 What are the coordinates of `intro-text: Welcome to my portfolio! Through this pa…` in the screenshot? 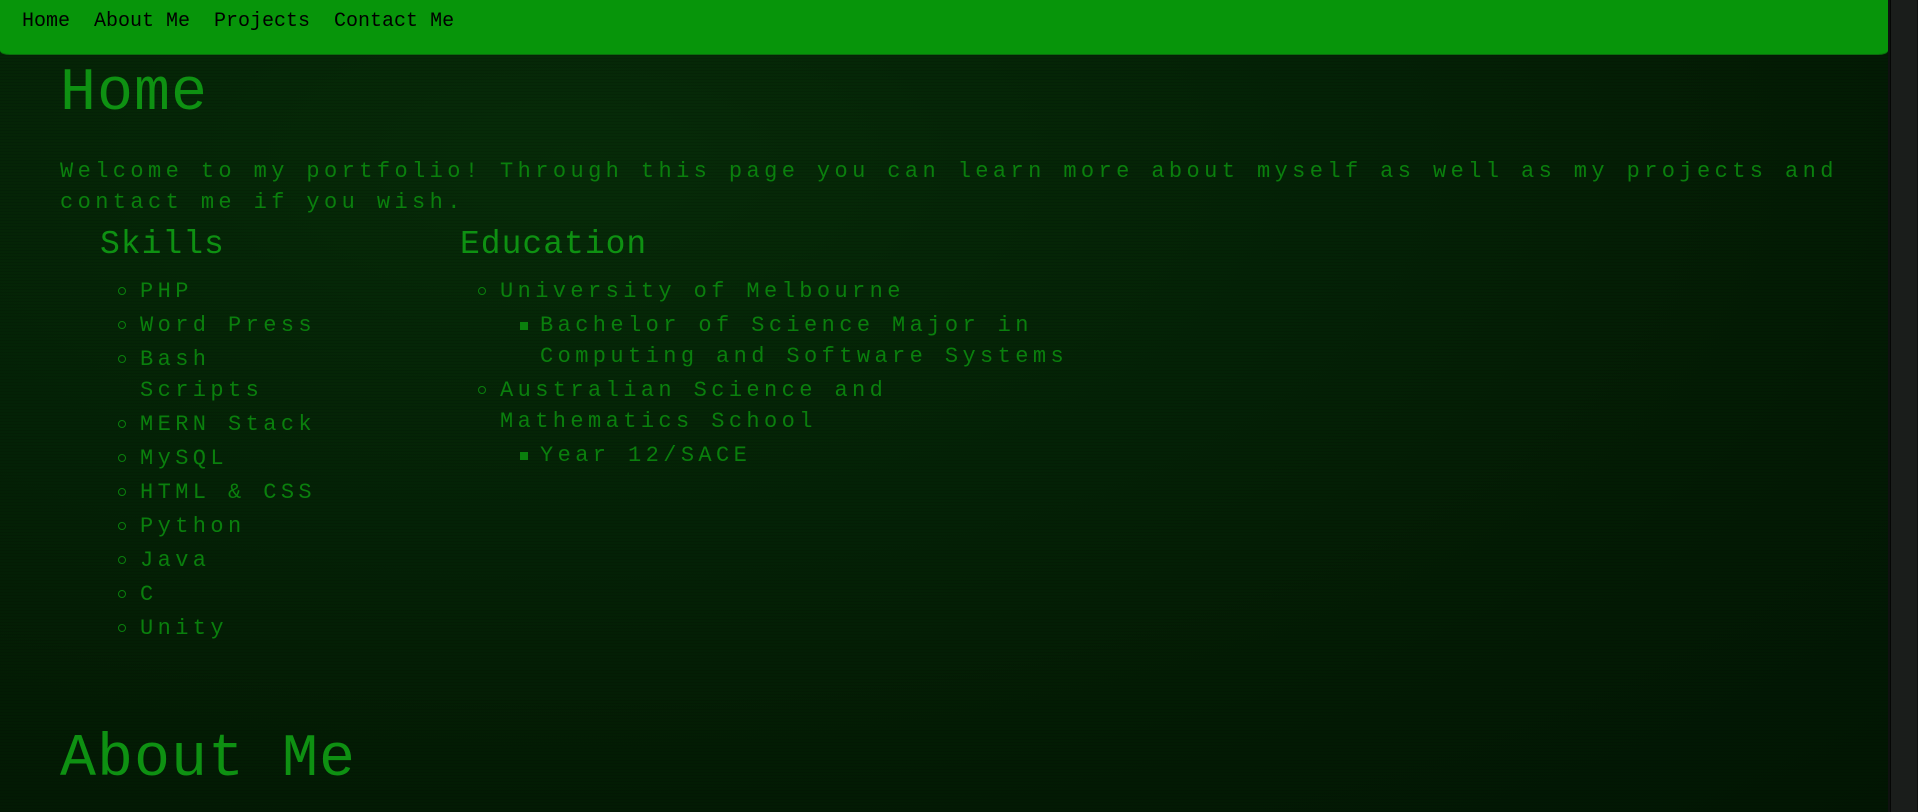 It's located at (949, 187).